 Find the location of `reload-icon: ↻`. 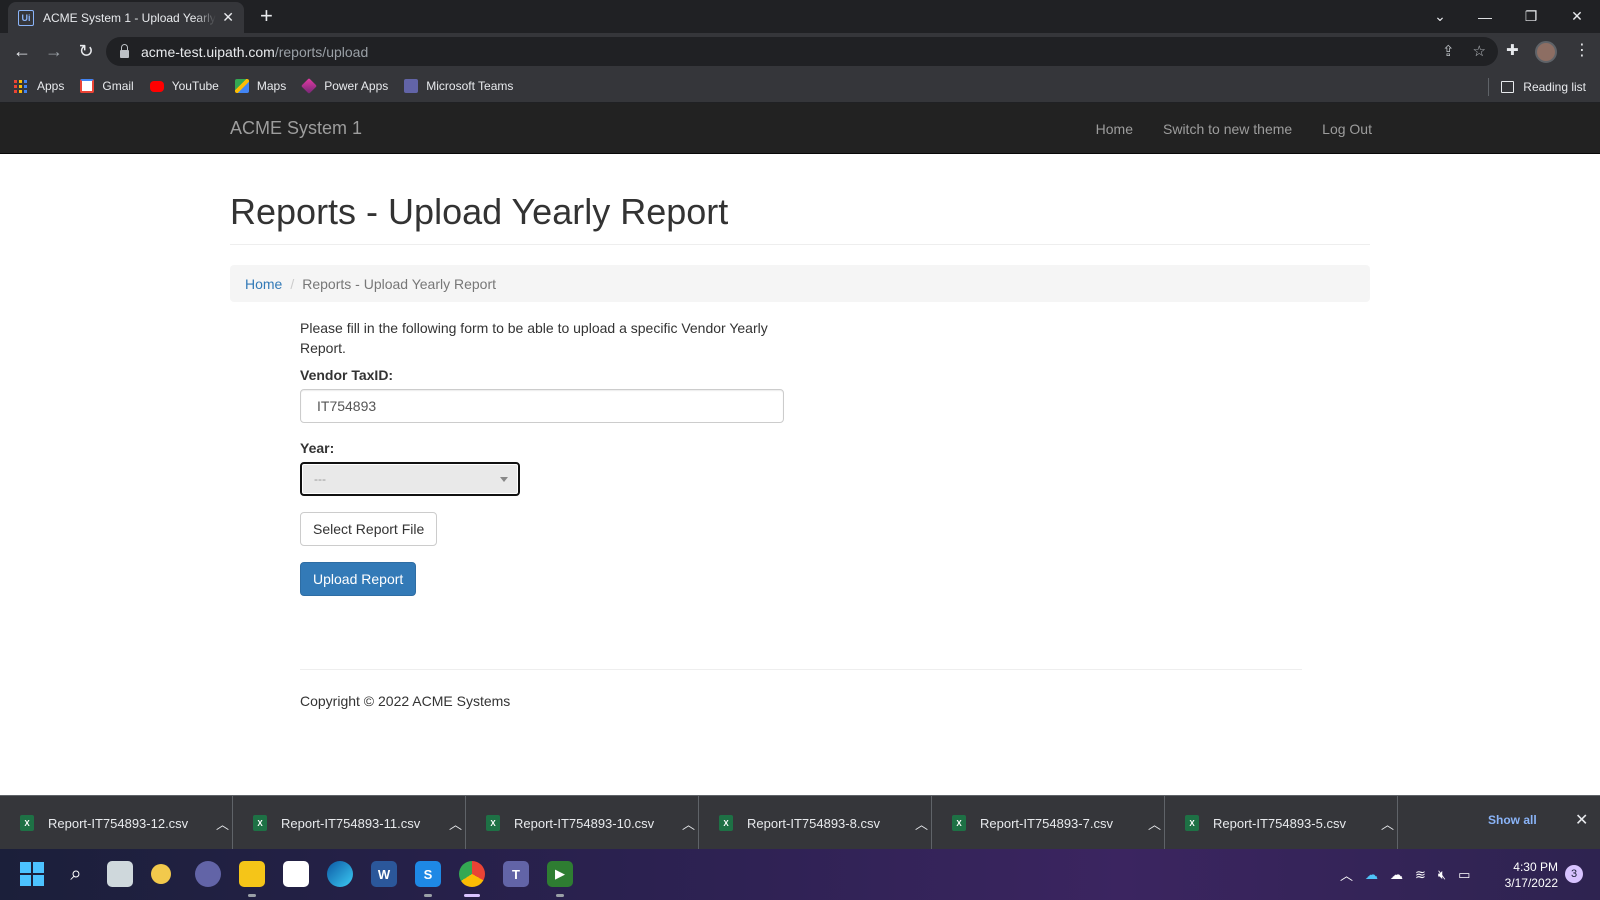

reload-icon: ↻ is located at coordinates (86, 51).